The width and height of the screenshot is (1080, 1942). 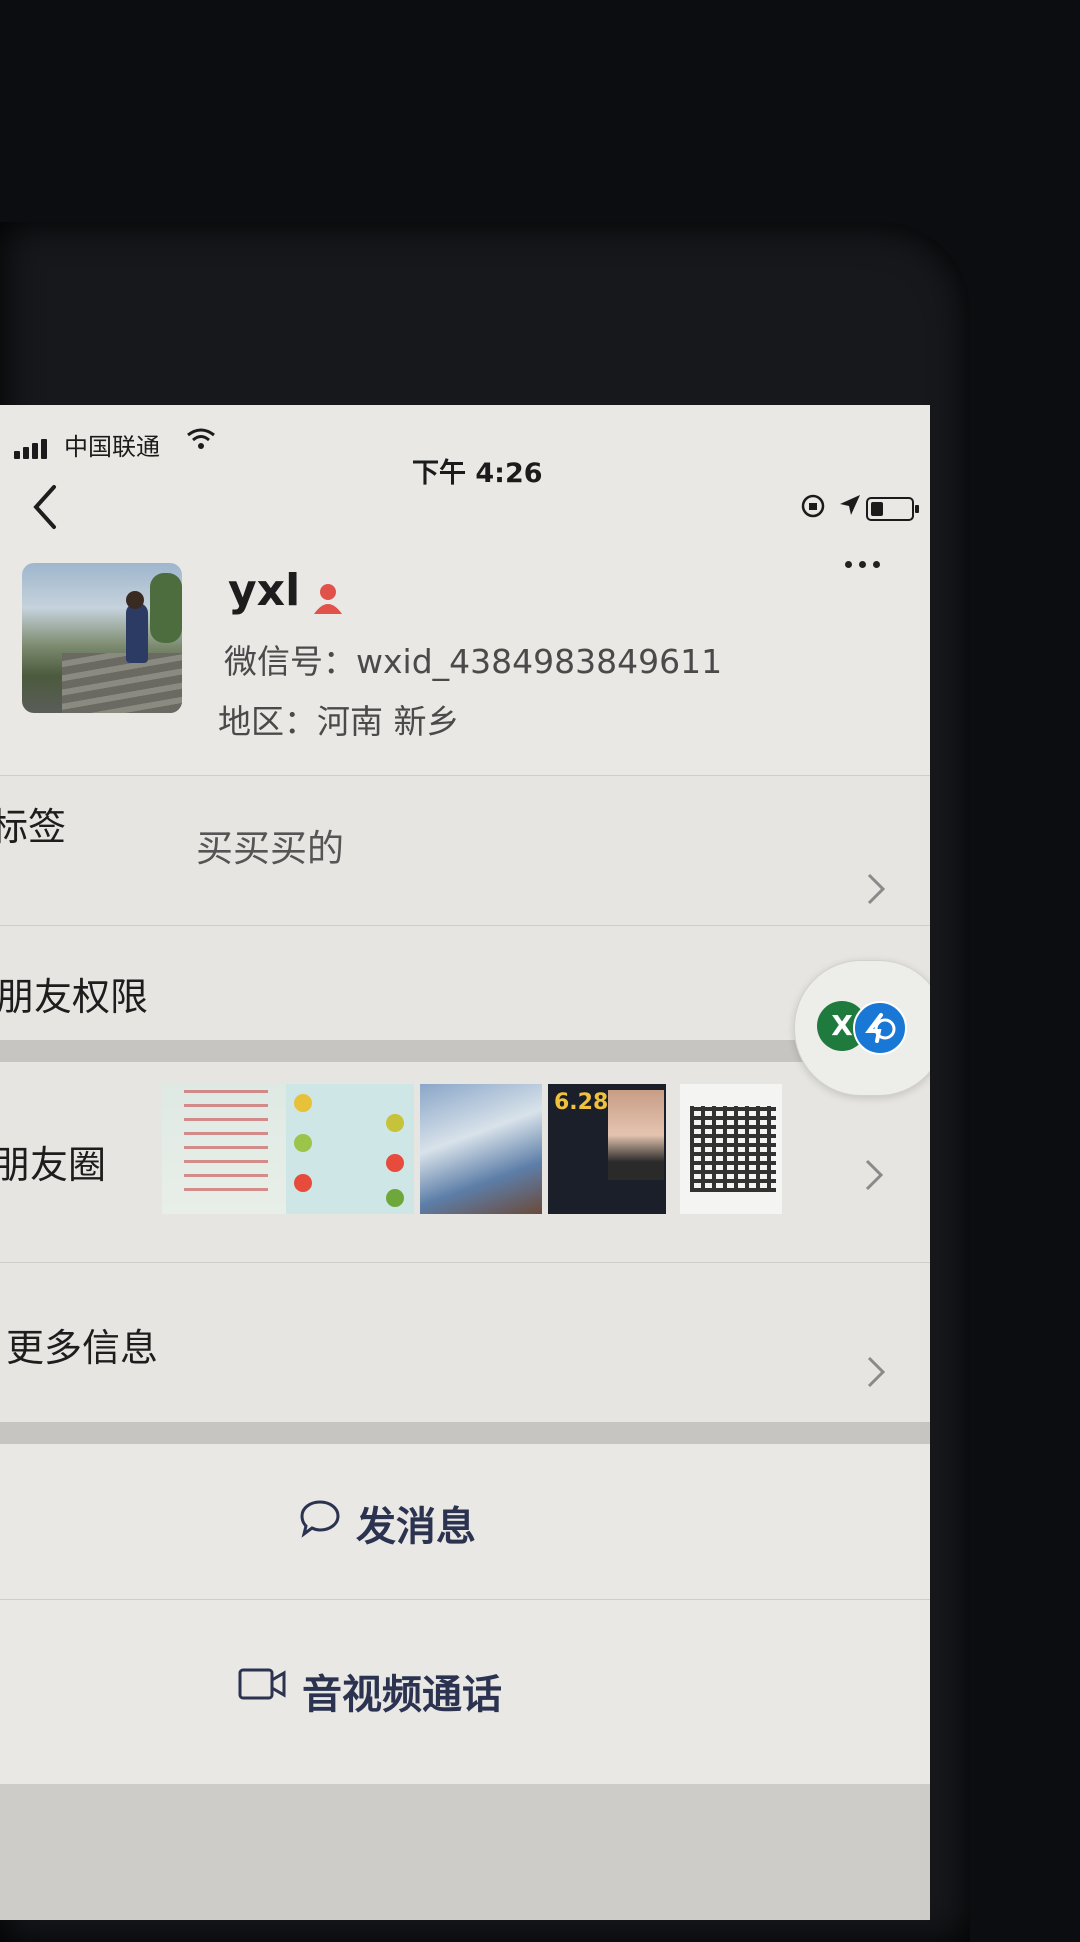 What do you see at coordinates (74, 997) in the screenshot?
I see `moments-permission-label: 朋友权限` at bounding box center [74, 997].